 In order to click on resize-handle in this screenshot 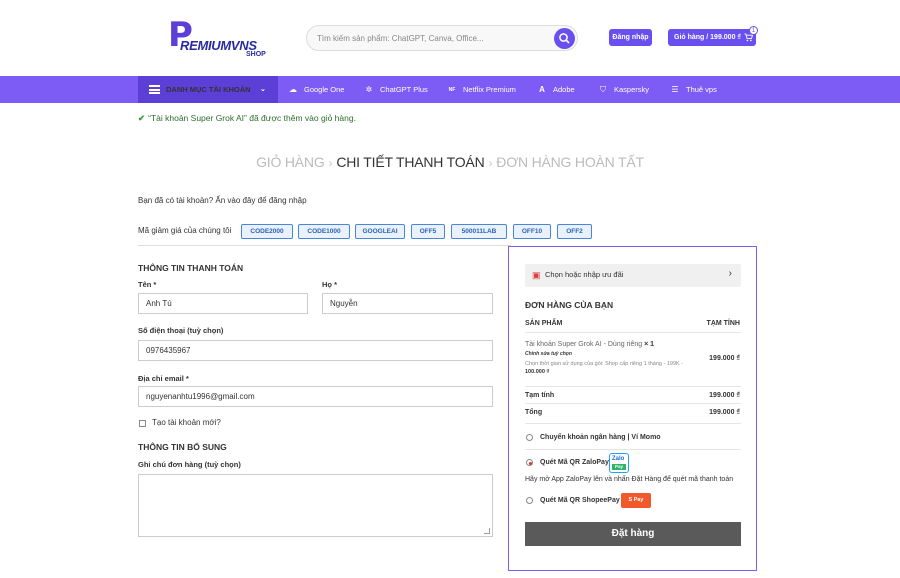, I will do `click(487, 531)`.